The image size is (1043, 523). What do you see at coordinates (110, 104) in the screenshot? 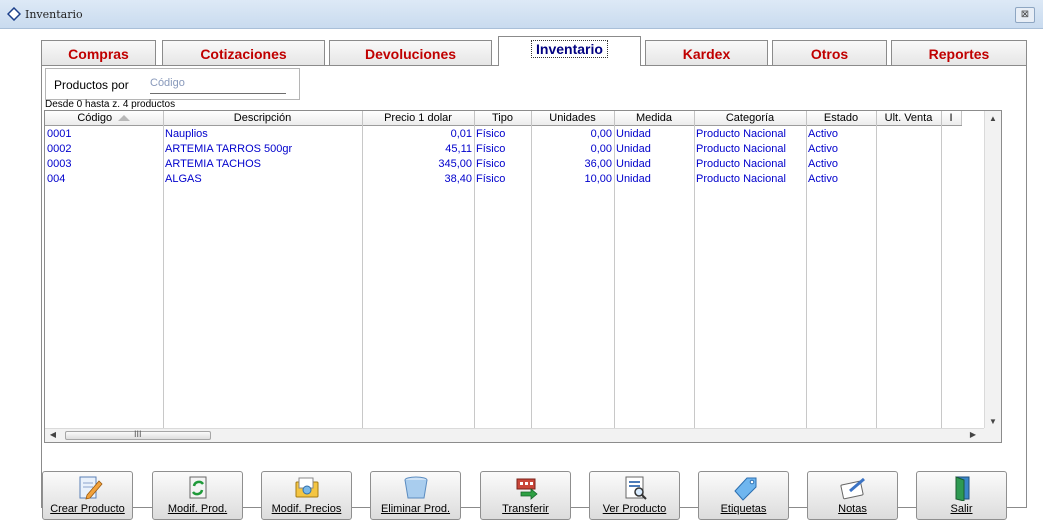
I see `range-status: Desde 0 hasta z. 4 productos` at bounding box center [110, 104].